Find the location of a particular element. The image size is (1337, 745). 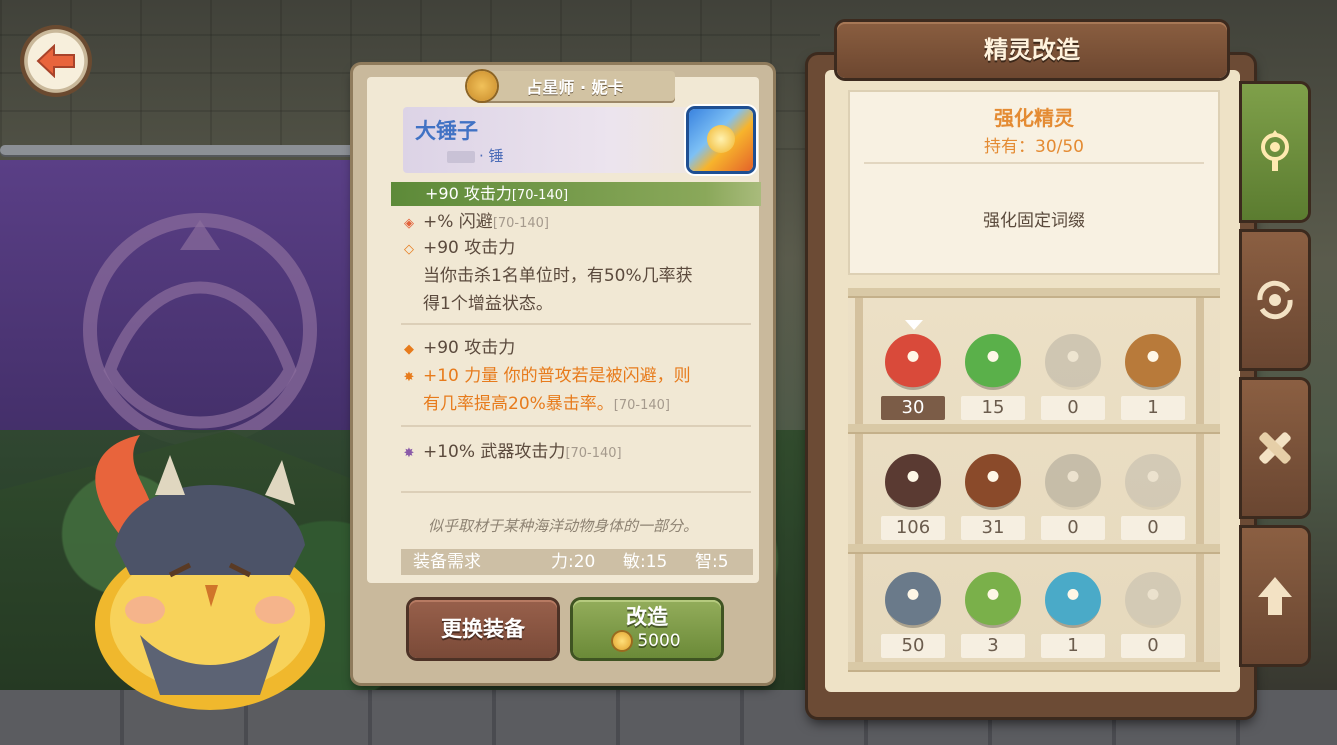

reforge-label: 改造 is located at coordinates (647, 617).